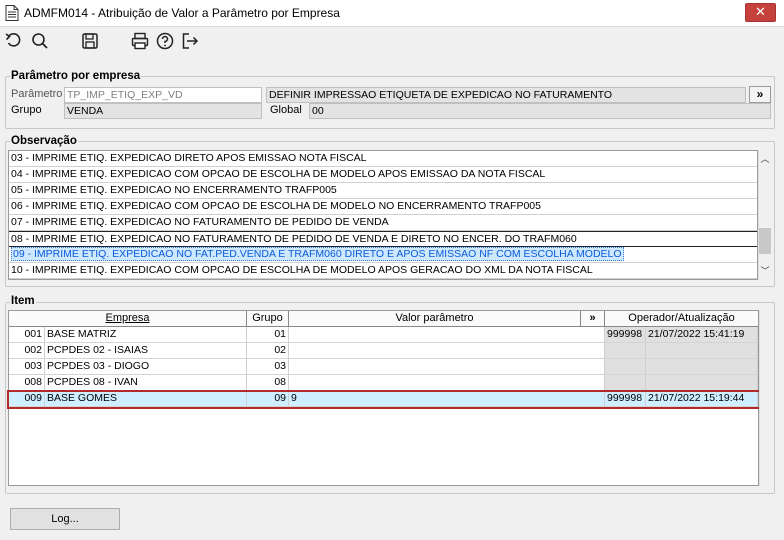 The image size is (784, 540). What do you see at coordinates (163, 111) in the screenshot?
I see `grupo-field: VENDA` at bounding box center [163, 111].